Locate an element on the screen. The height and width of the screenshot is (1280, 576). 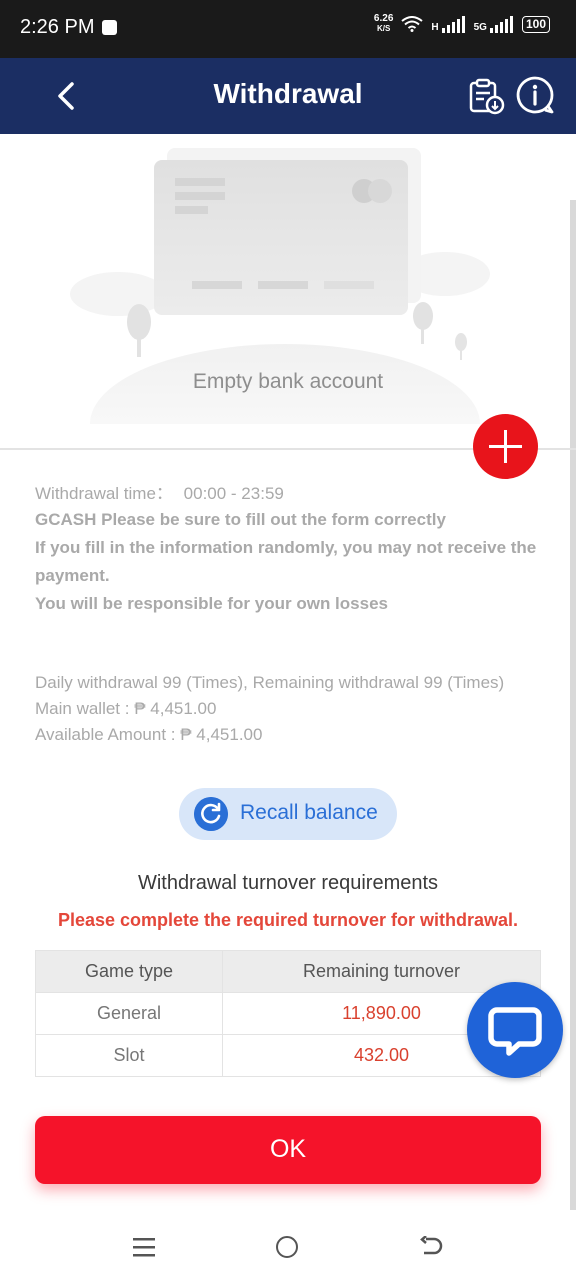
battery-icon: 100 is located at coordinates (535, 24).